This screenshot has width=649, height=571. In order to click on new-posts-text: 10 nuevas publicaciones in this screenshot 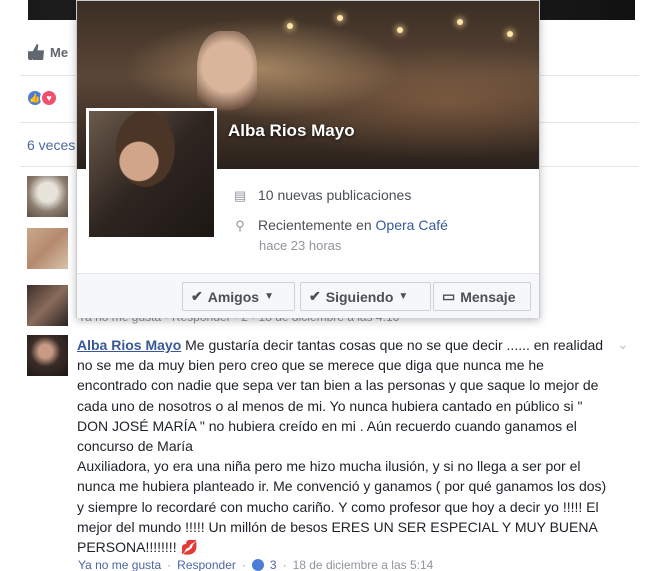, I will do `click(334, 195)`.